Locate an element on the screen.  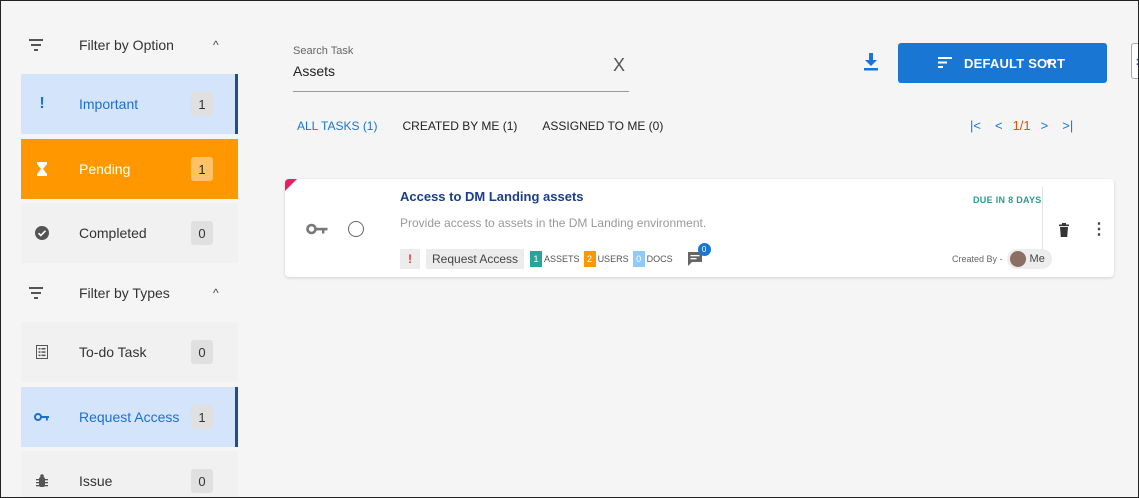
complete-task-checkbox is located at coordinates (356, 229).